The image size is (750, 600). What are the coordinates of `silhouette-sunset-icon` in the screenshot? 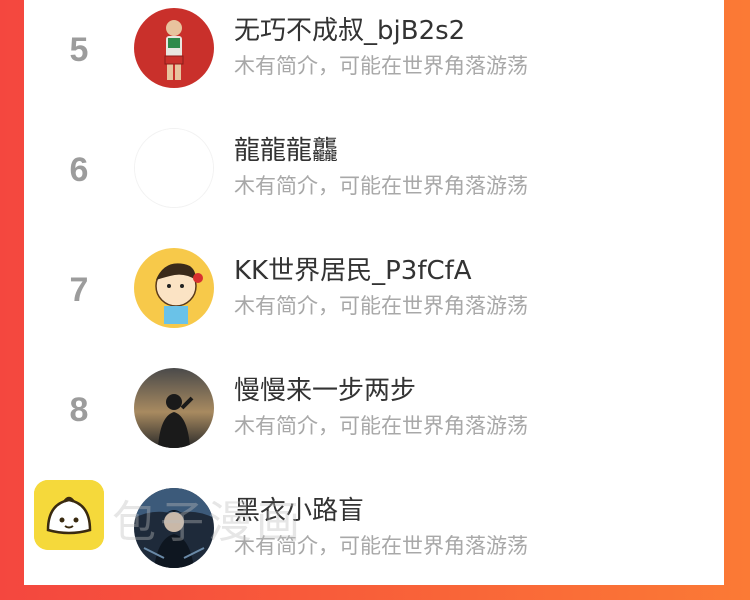 It's located at (174, 408).